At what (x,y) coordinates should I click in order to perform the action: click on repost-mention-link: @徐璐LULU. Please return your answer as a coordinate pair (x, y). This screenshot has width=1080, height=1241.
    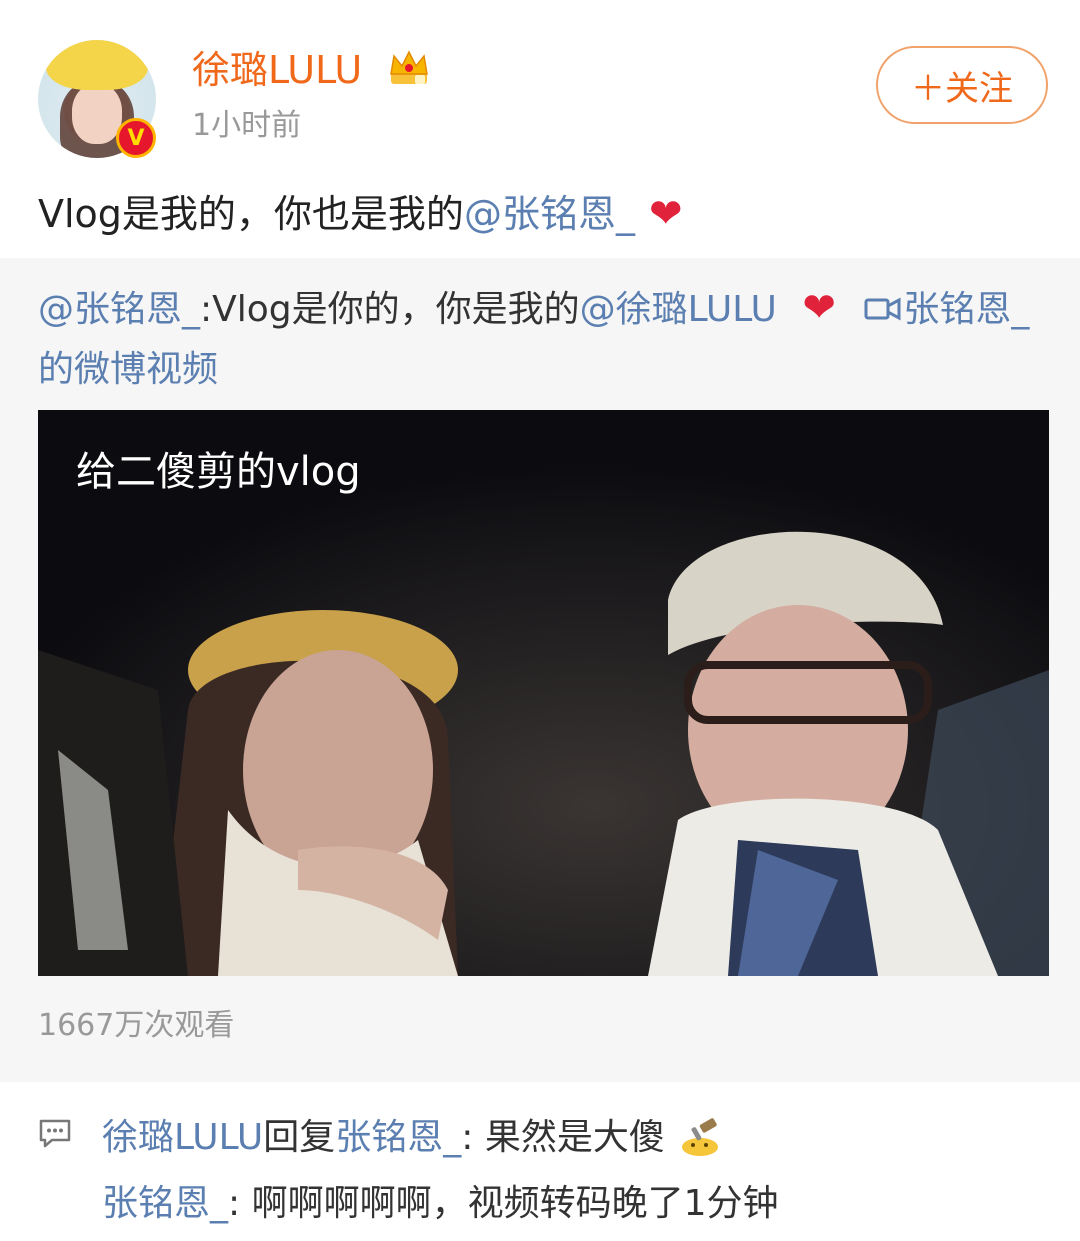
    Looking at the image, I should click on (678, 309).